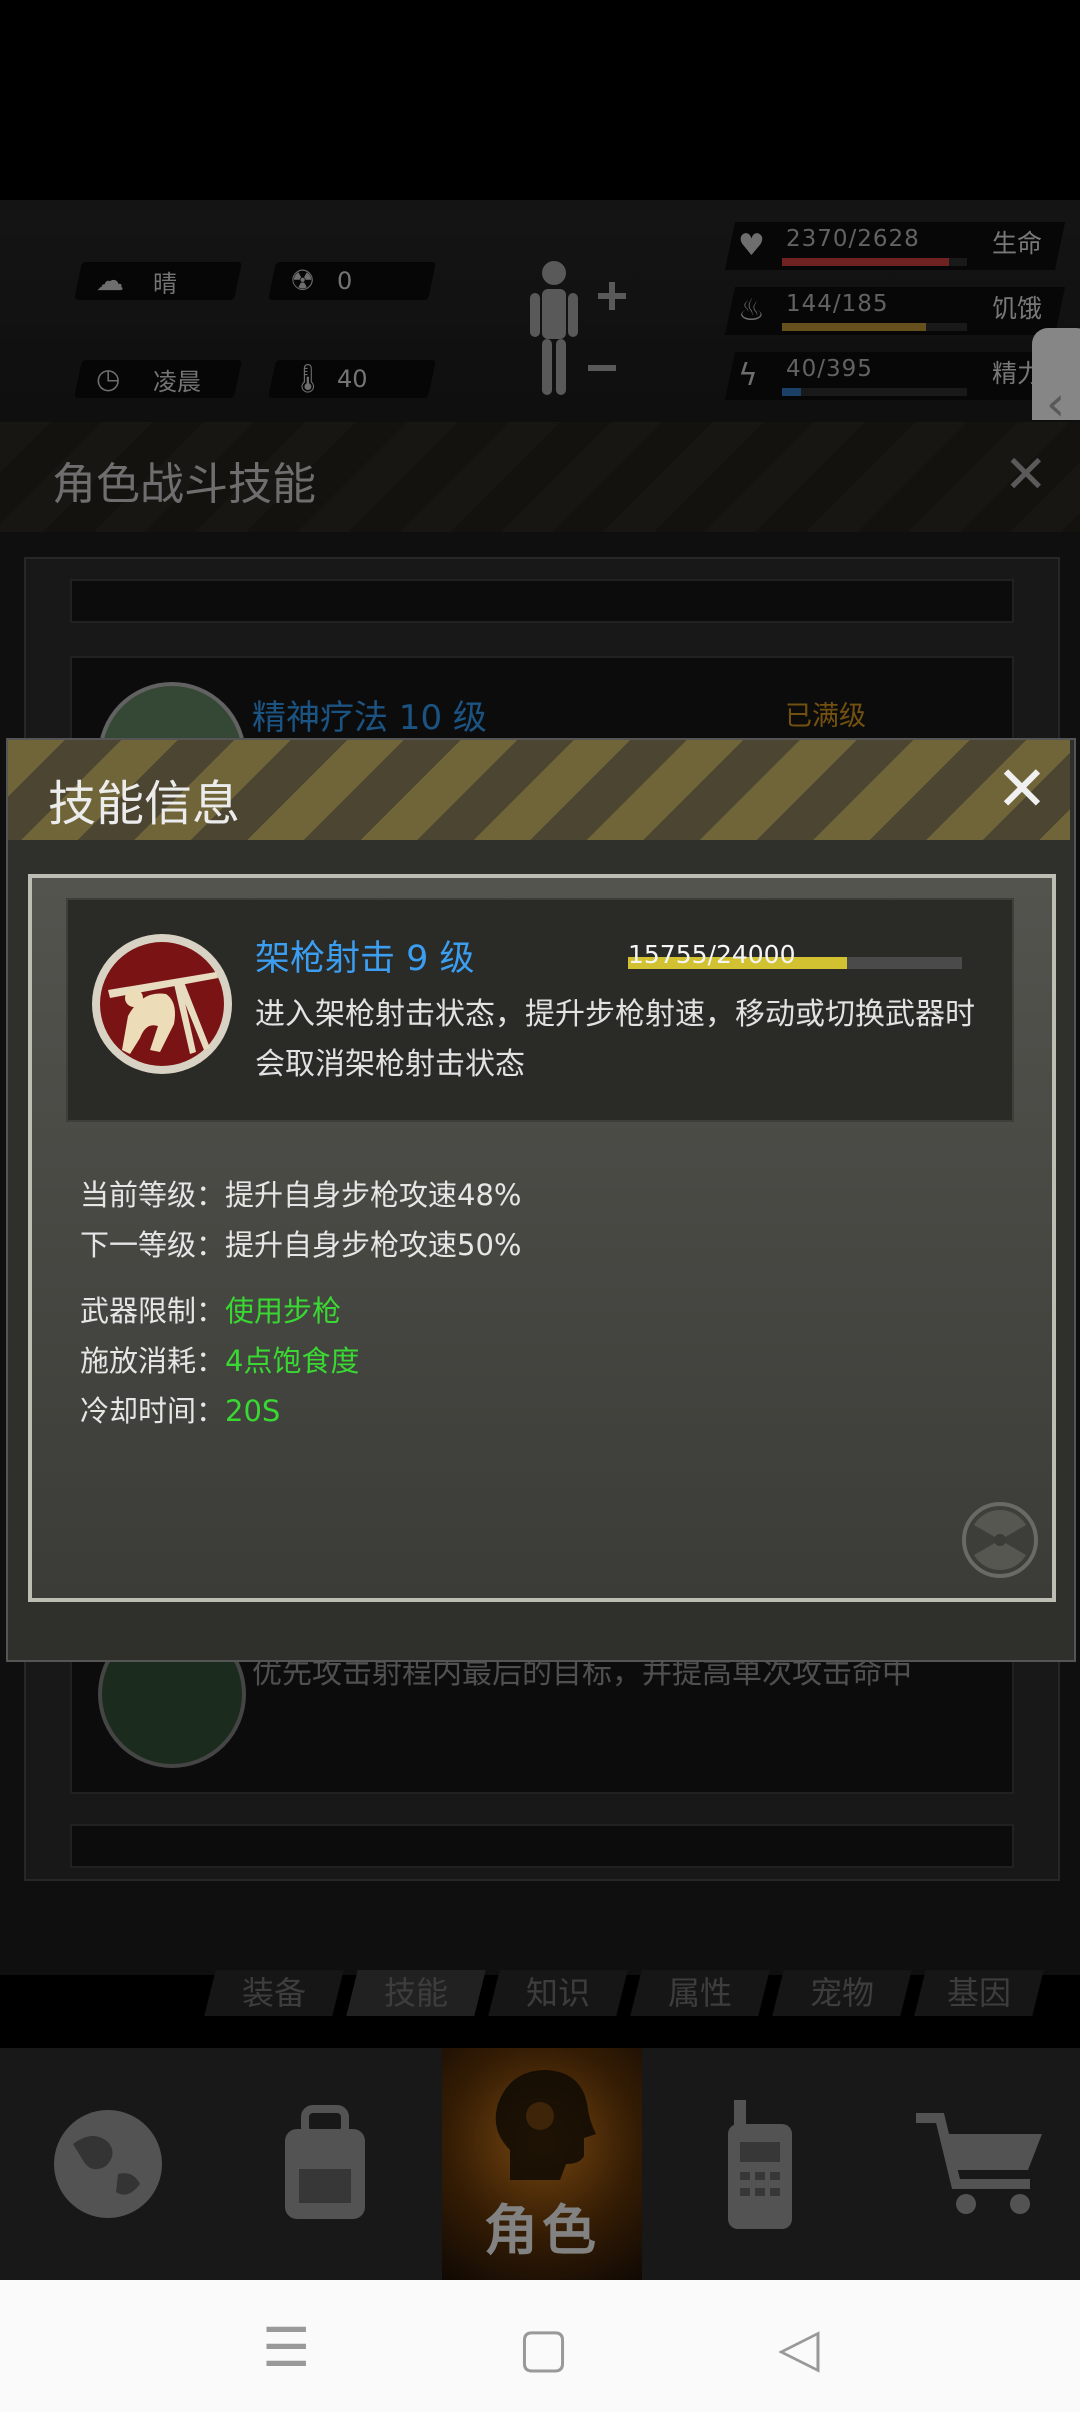 Image resolution: width=1080 pixels, height=2412 pixels. What do you see at coordinates (153, 1411) in the screenshot?
I see `cooldown-label: 冷却时间：` at bounding box center [153, 1411].